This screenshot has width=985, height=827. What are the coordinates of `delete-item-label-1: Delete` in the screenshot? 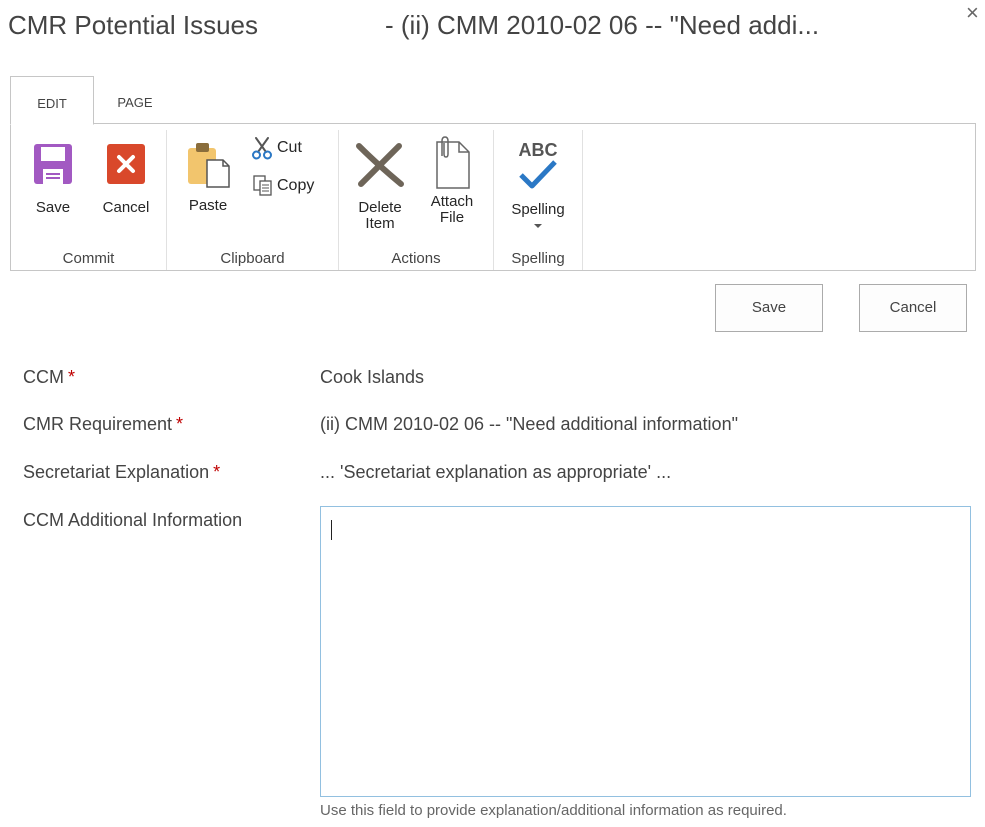 It's located at (380, 207).